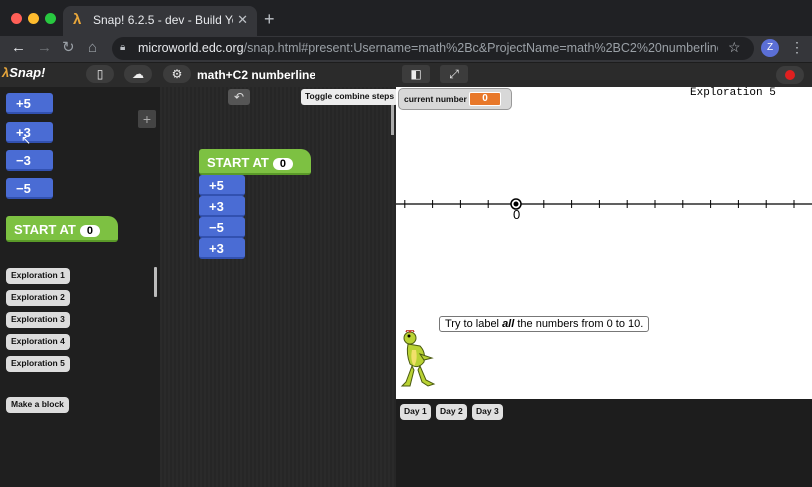  I want to click on profile-avatar: Z, so click(770, 48).